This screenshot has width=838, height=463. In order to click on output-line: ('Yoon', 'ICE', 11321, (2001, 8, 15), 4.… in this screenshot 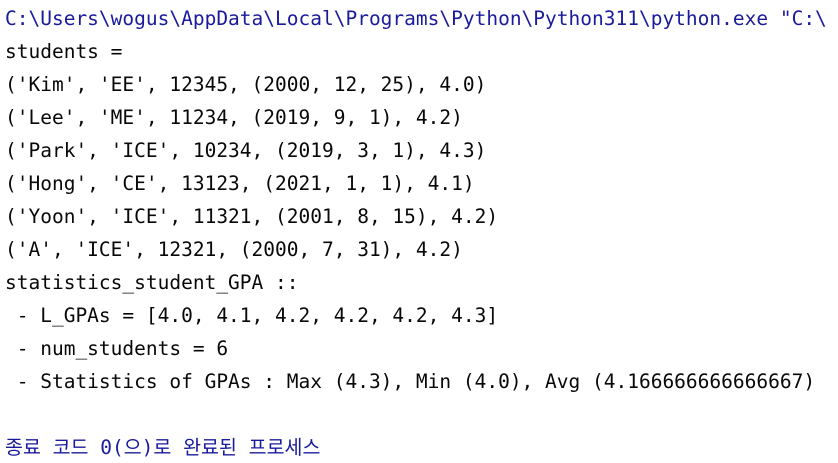, I will do `click(252, 216)`.